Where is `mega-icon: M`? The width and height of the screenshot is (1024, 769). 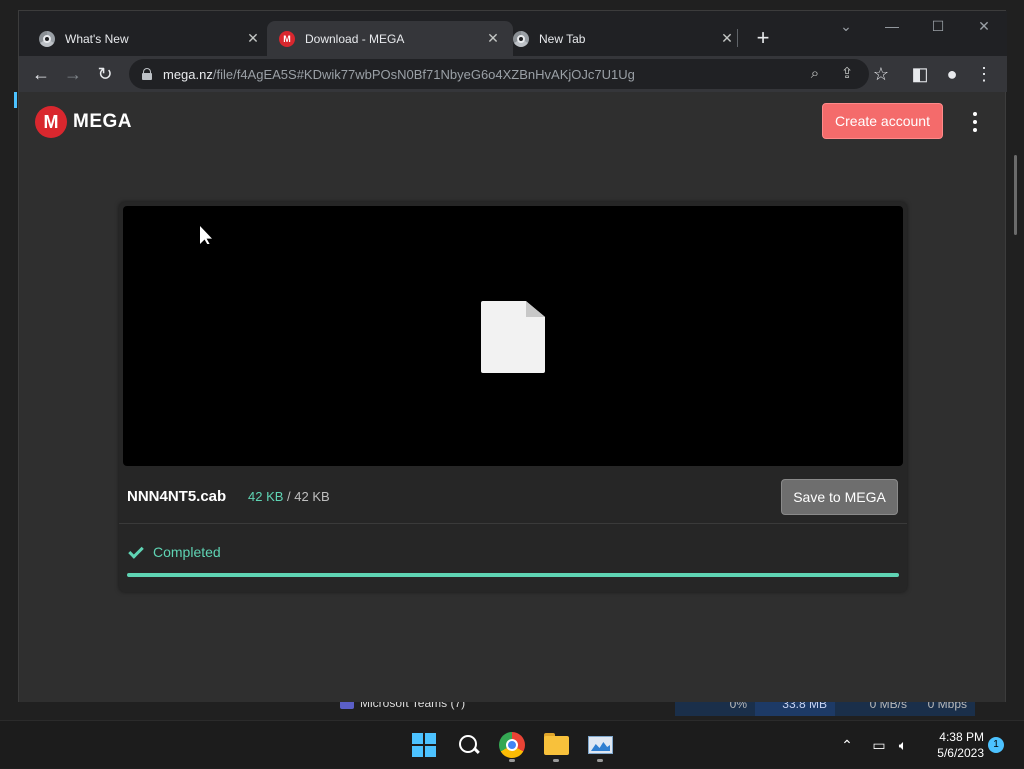
mega-icon: M is located at coordinates (287, 38).